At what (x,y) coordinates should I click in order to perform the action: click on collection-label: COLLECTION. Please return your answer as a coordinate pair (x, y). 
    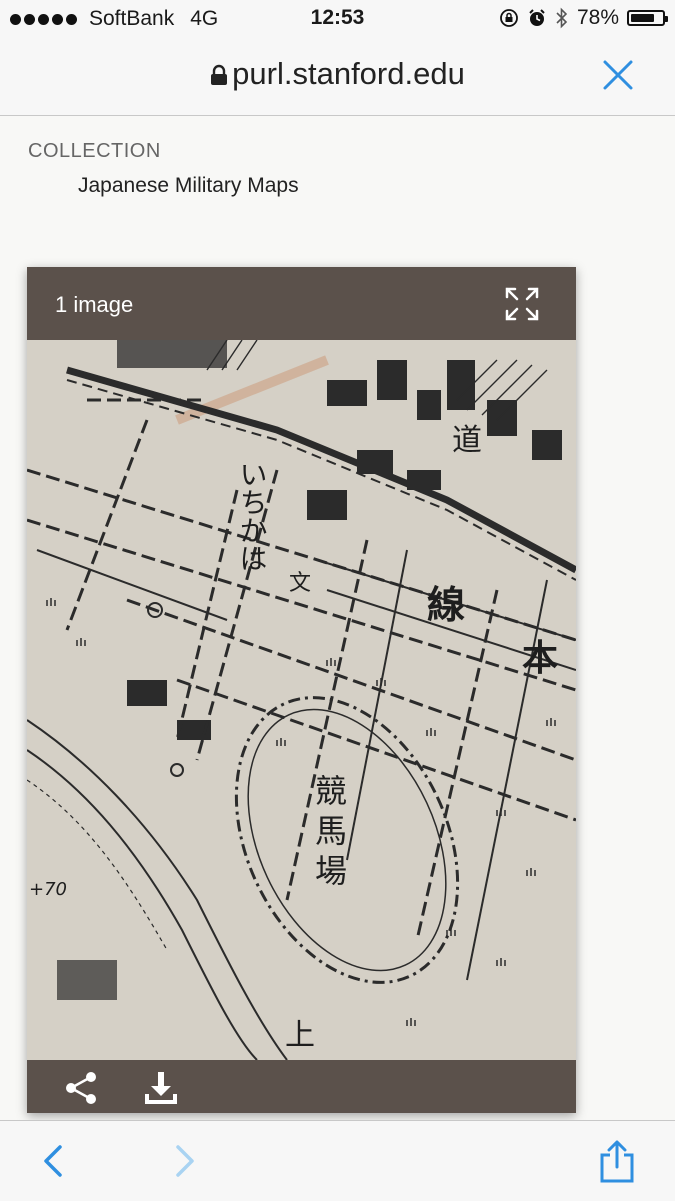
    Looking at the image, I should click on (94, 151).